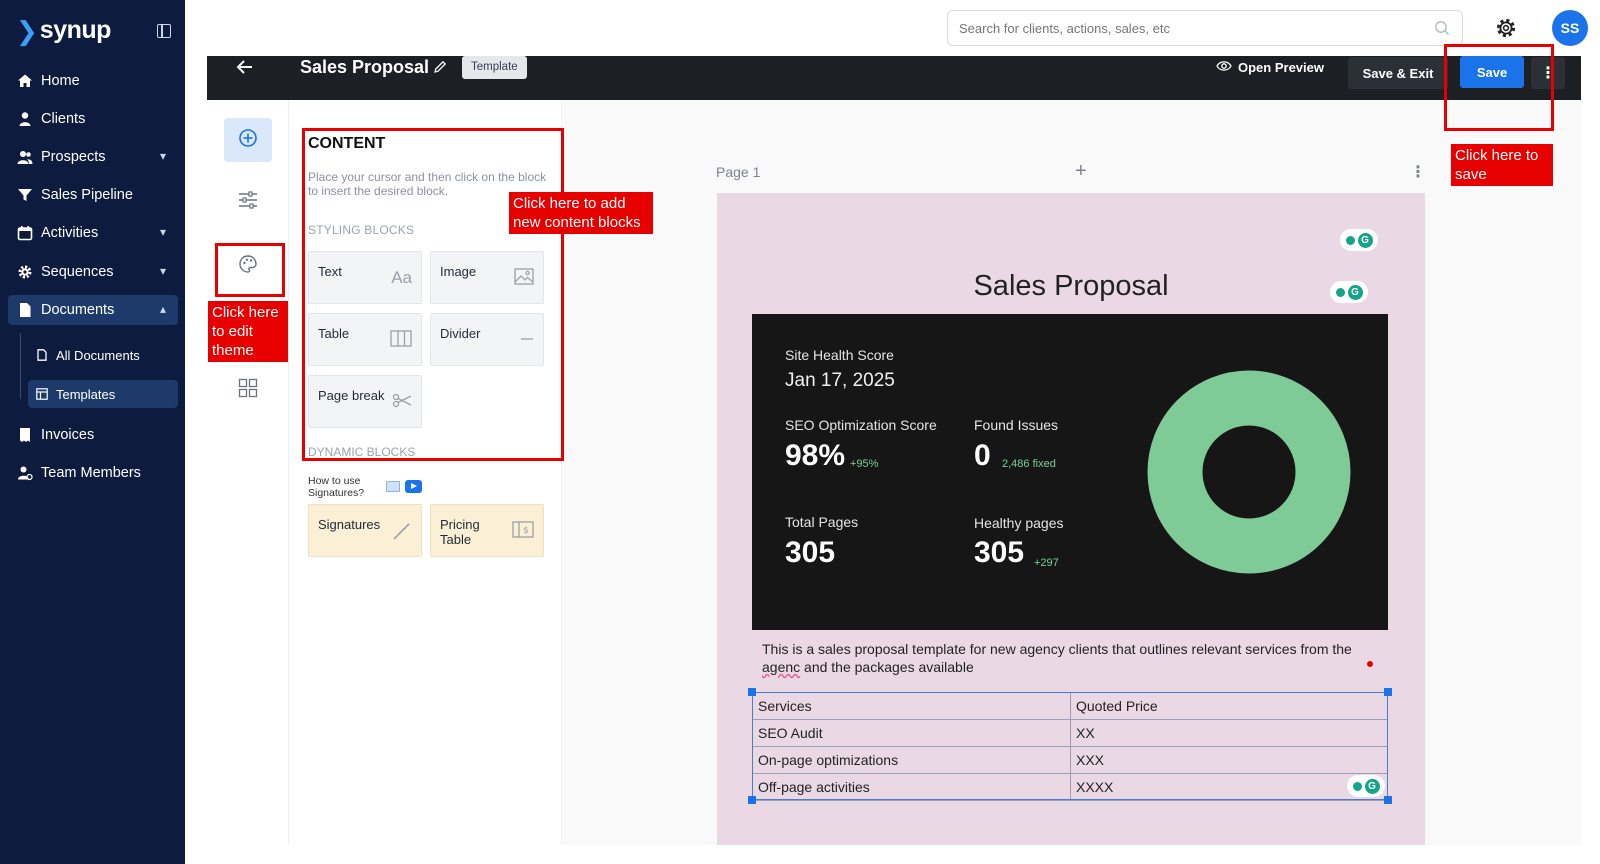 The width and height of the screenshot is (1600, 864). What do you see at coordinates (911, 787) in the screenshot?
I see `table-cell: Off-page activities` at bounding box center [911, 787].